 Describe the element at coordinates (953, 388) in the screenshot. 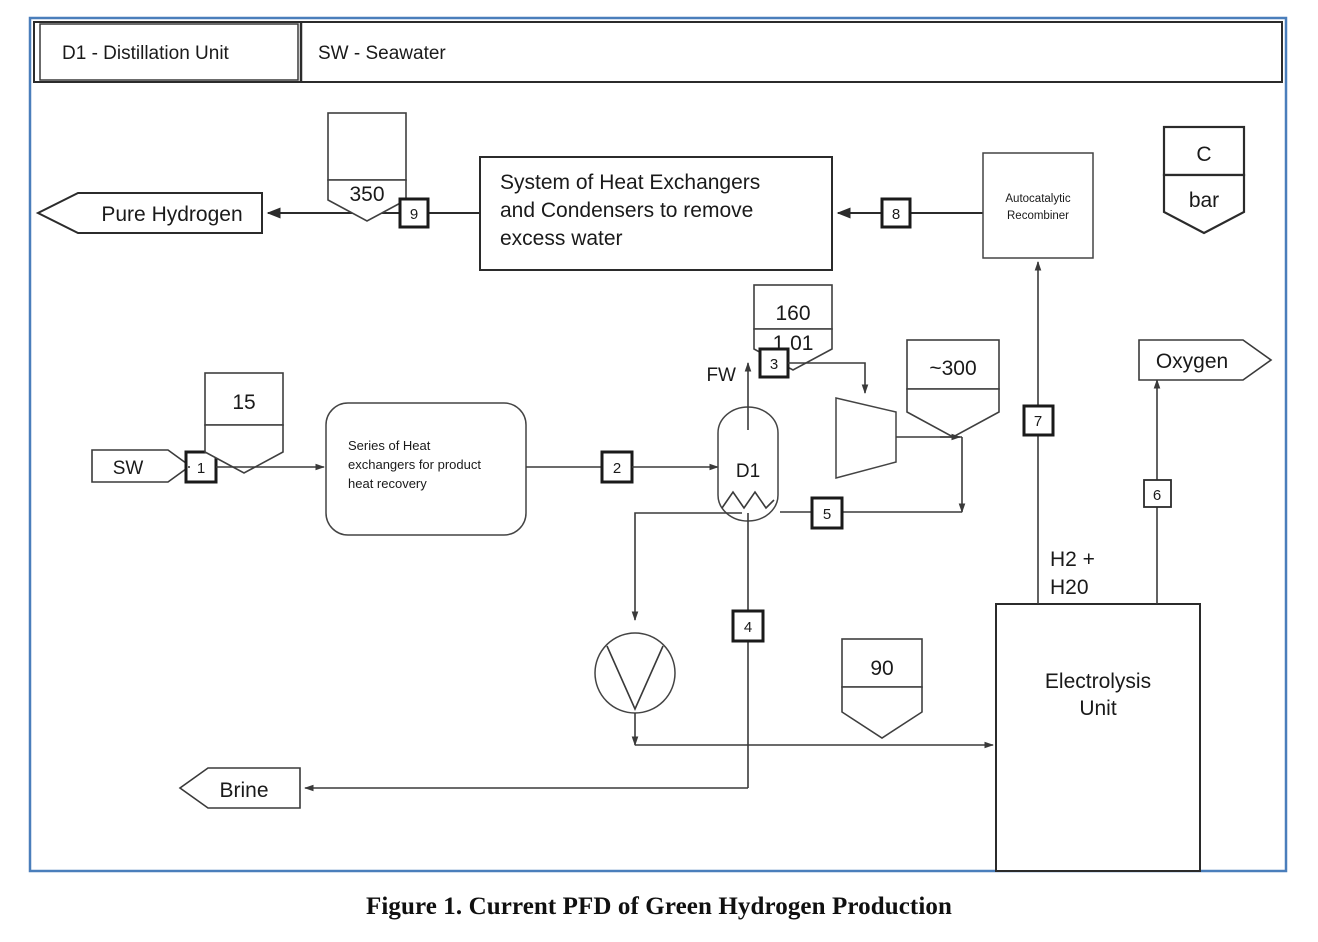

I see `flag-compressor-out: ~300` at that location.